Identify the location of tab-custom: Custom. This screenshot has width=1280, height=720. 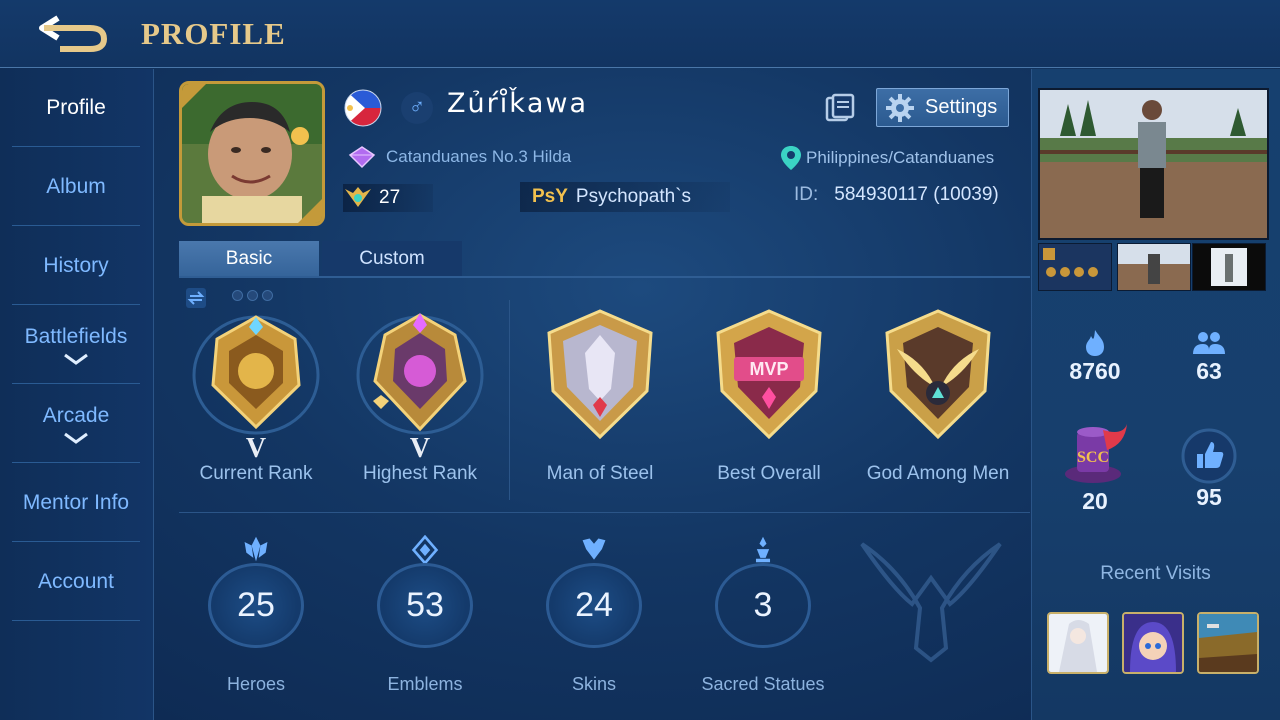
(392, 258).